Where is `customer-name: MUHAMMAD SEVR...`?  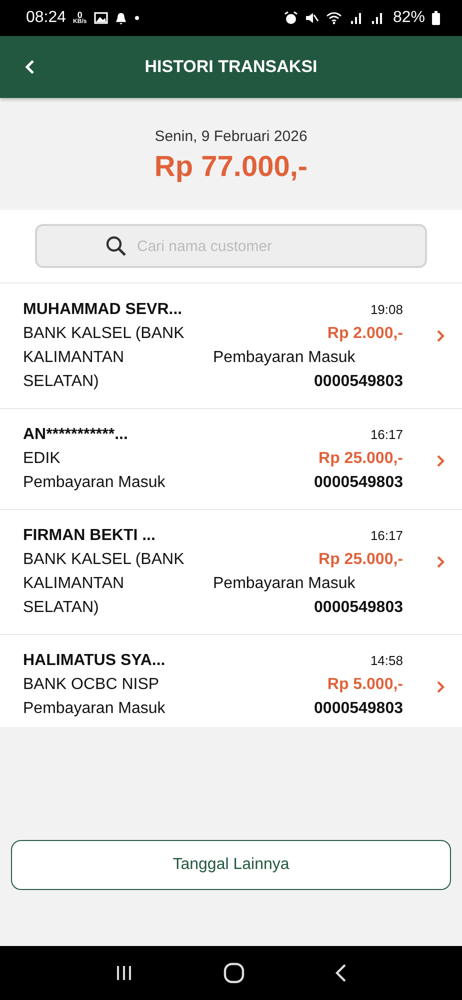
customer-name: MUHAMMAD SEVR... is located at coordinates (103, 310).